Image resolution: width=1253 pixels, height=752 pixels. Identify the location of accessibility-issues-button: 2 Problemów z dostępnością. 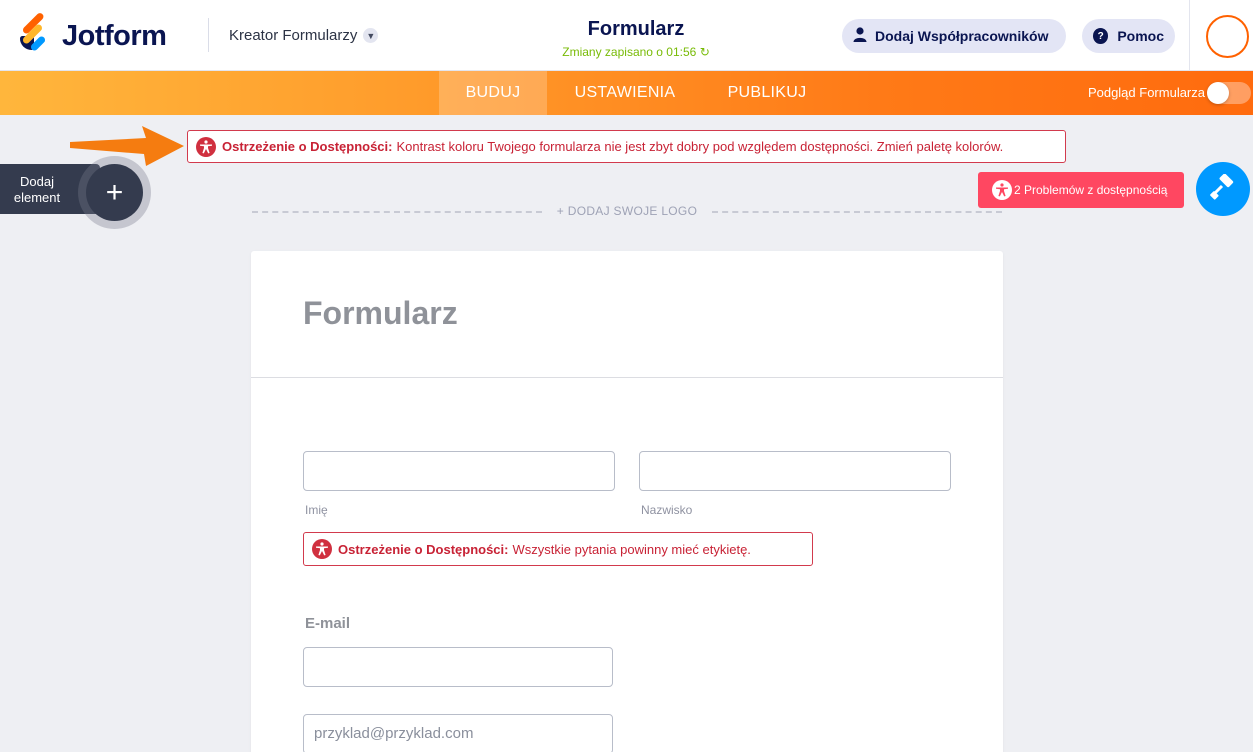
(1081, 190).